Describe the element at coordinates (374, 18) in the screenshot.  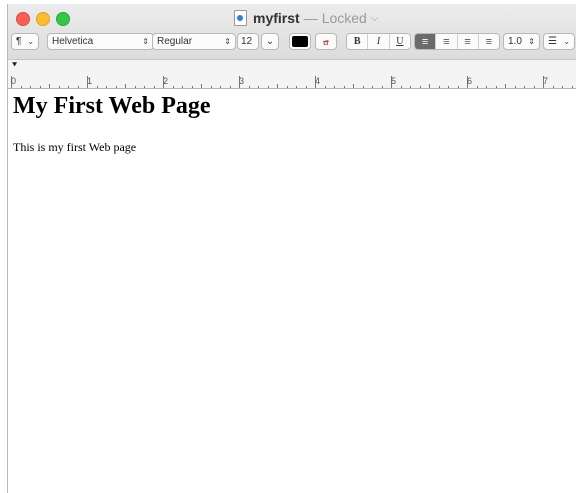
I see `chevron-down-icon: ⌵` at that location.